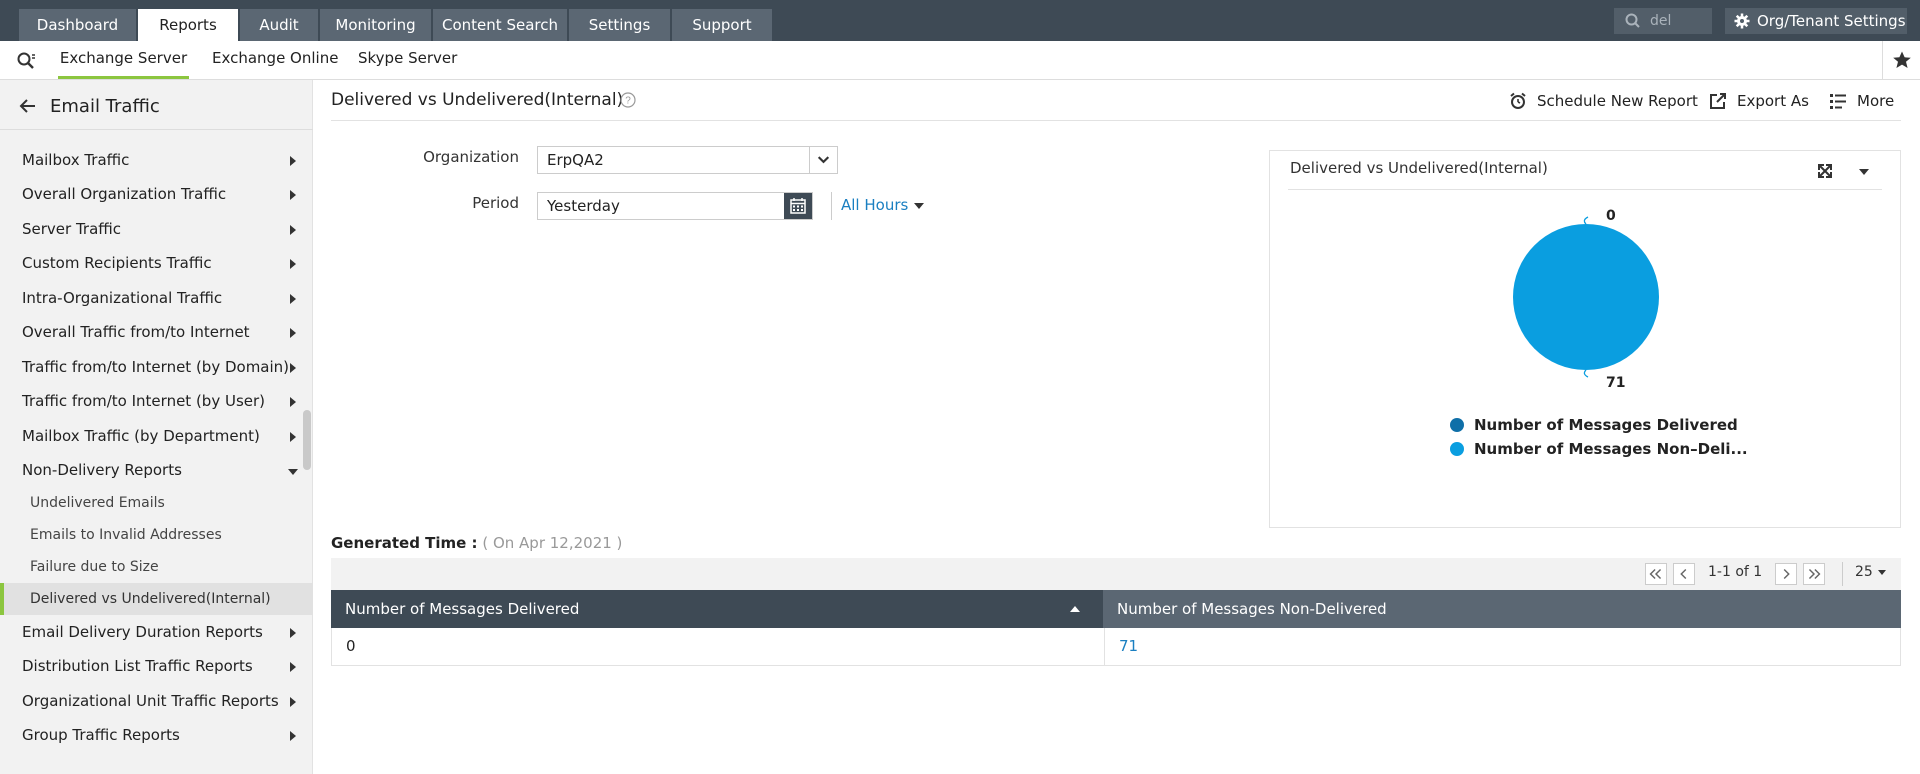 The height and width of the screenshot is (774, 1920). What do you see at coordinates (675, 206) in the screenshot?
I see `period-input: Yesterday` at bounding box center [675, 206].